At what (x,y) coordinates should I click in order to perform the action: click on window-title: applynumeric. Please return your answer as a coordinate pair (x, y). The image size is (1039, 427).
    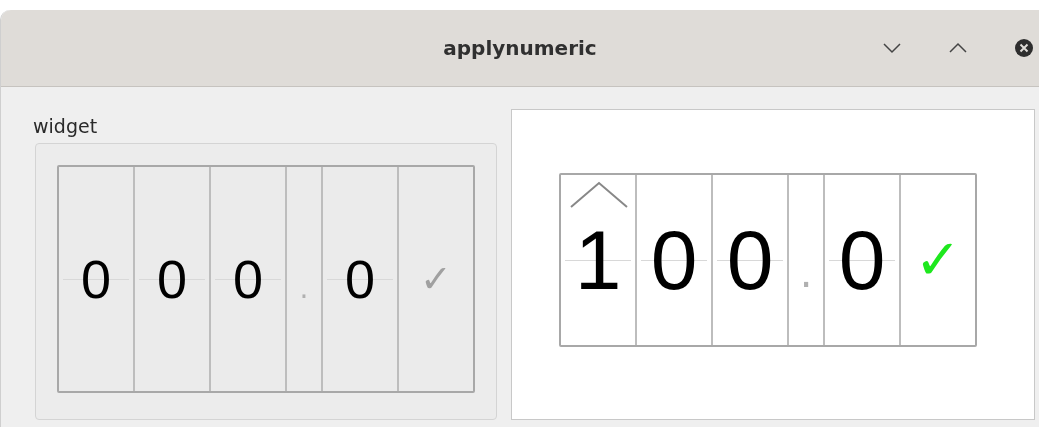
    Looking at the image, I should click on (520, 48).